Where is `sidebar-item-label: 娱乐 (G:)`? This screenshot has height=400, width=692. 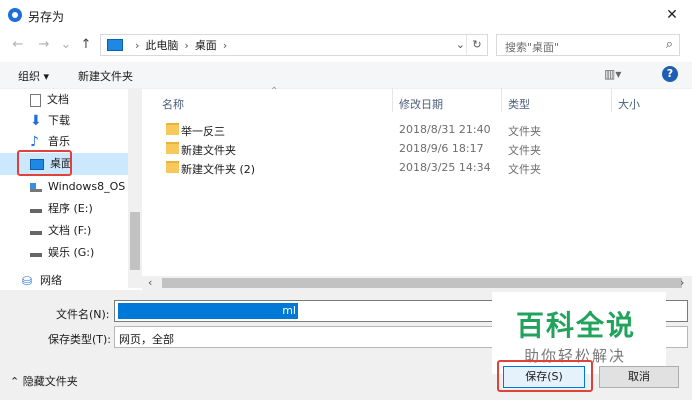
sidebar-item-label: 娱乐 (G:) is located at coordinates (71, 252).